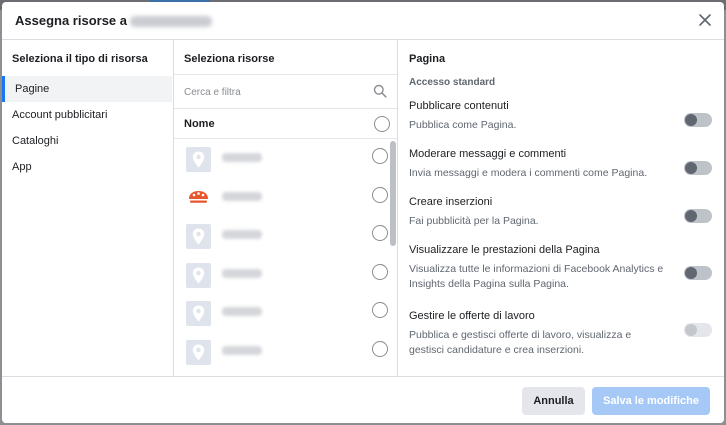  I want to click on permissions-section-title: Accesso standard, so click(452, 82).